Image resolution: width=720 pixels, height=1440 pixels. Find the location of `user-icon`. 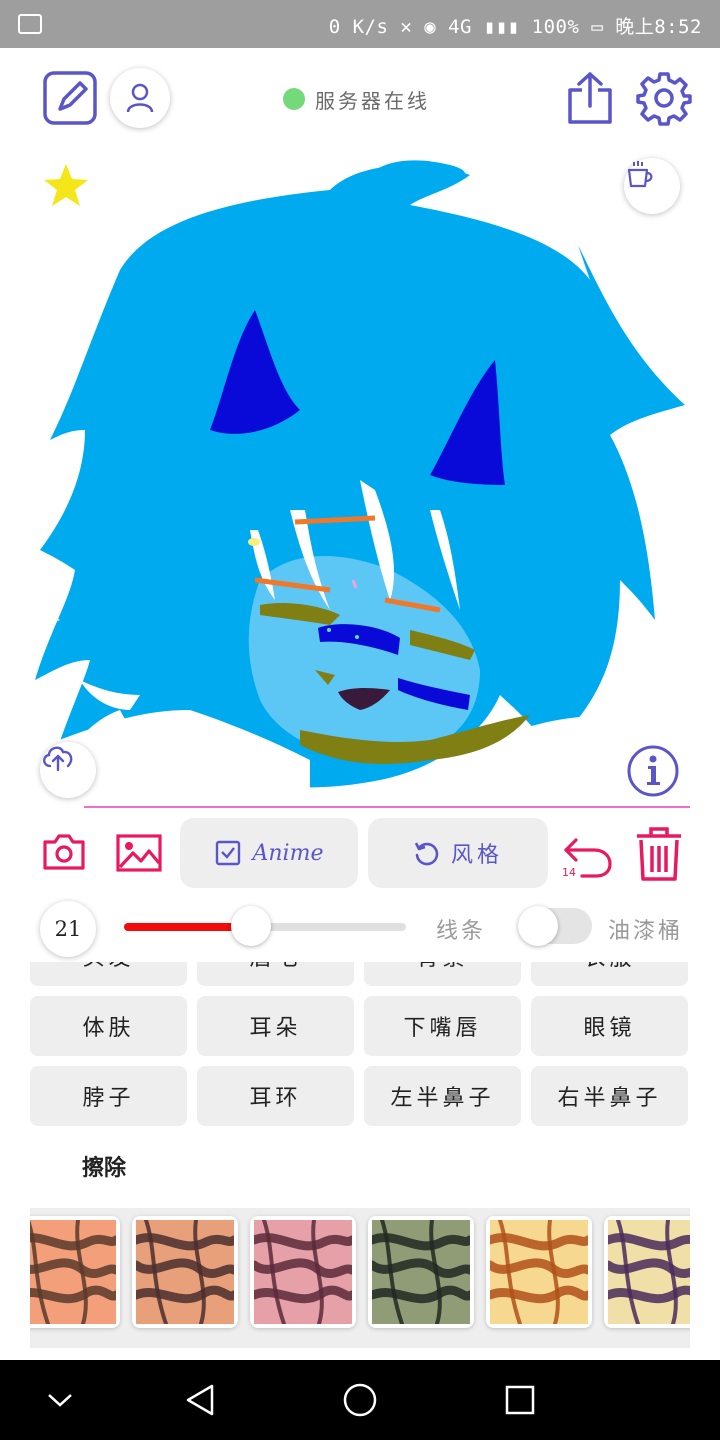

user-icon is located at coordinates (140, 98).